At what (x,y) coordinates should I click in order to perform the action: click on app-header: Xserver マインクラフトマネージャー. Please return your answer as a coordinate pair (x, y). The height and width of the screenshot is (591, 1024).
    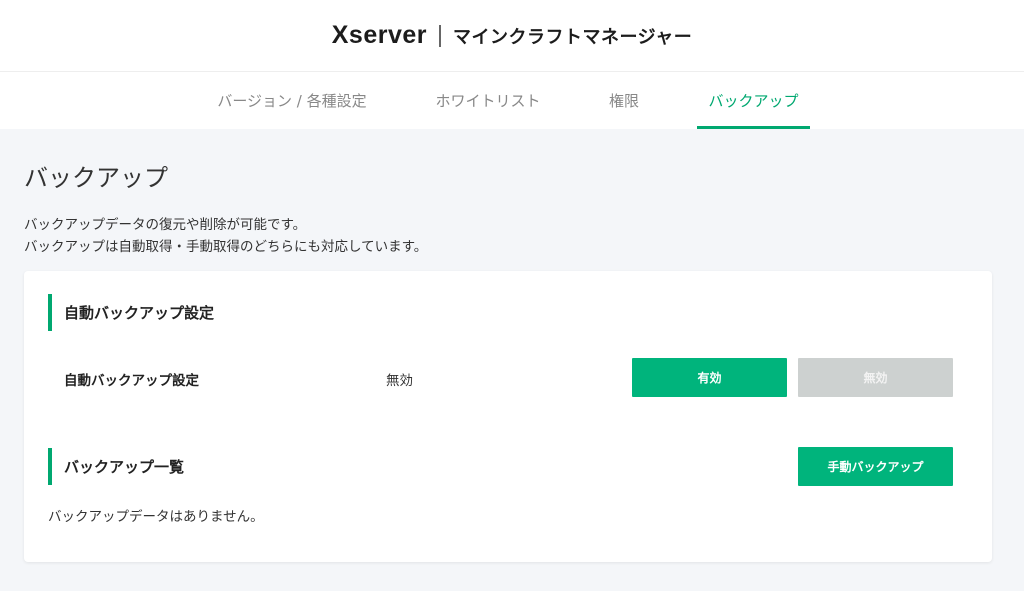
    Looking at the image, I should click on (512, 36).